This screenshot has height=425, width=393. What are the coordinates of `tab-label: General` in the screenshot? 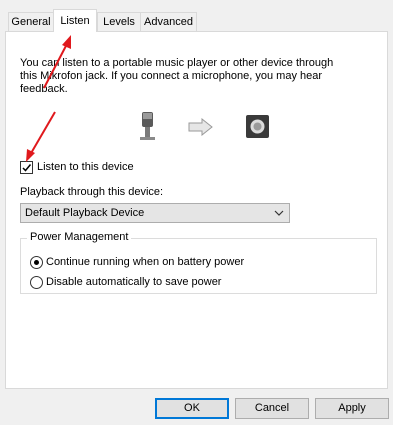 It's located at (31, 22).